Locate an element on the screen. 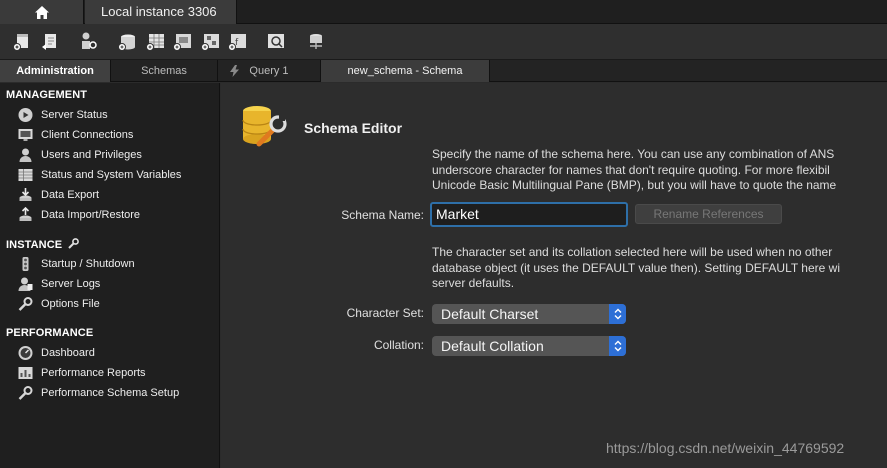 The image size is (887, 468). sidebar-item-label: Performance Reports is located at coordinates (93, 373).